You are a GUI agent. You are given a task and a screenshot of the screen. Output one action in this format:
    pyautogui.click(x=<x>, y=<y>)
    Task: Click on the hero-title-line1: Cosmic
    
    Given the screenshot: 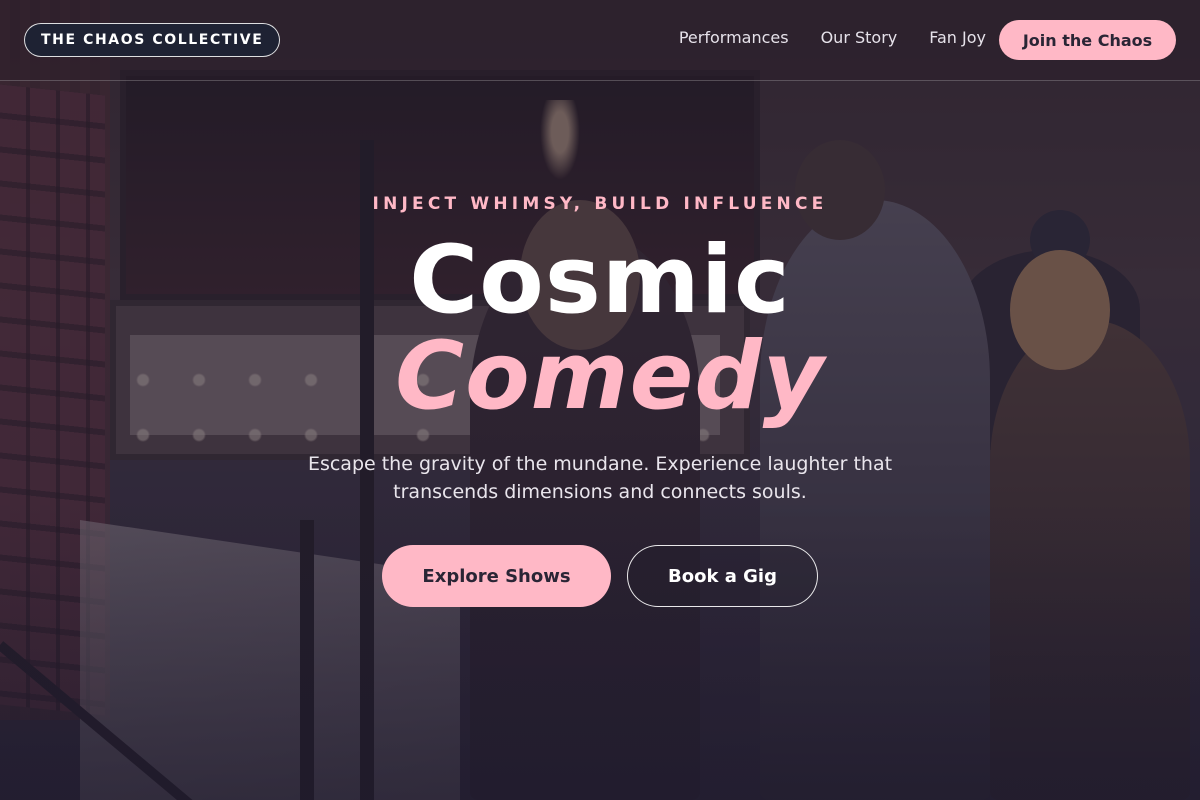 What is the action you would take?
    pyautogui.click(x=600, y=280)
    